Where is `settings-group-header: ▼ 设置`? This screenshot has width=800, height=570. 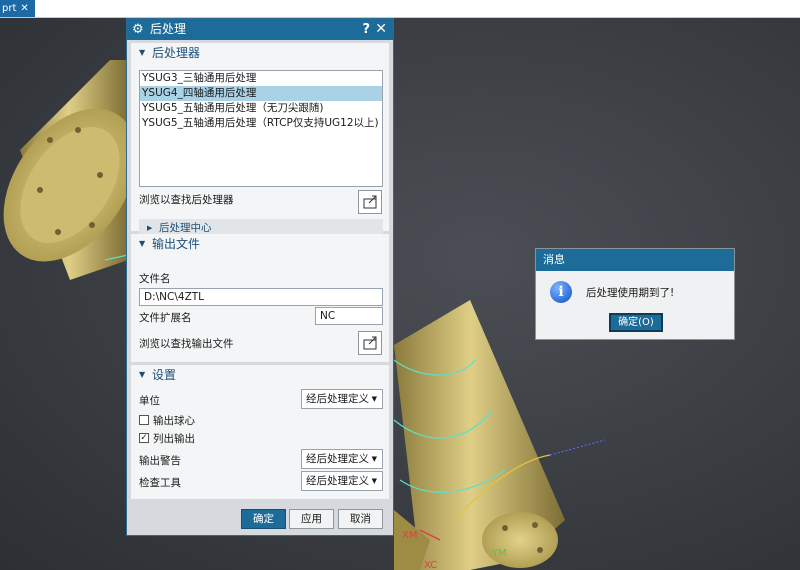 settings-group-header: ▼ 设置 is located at coordinates (260, 375).